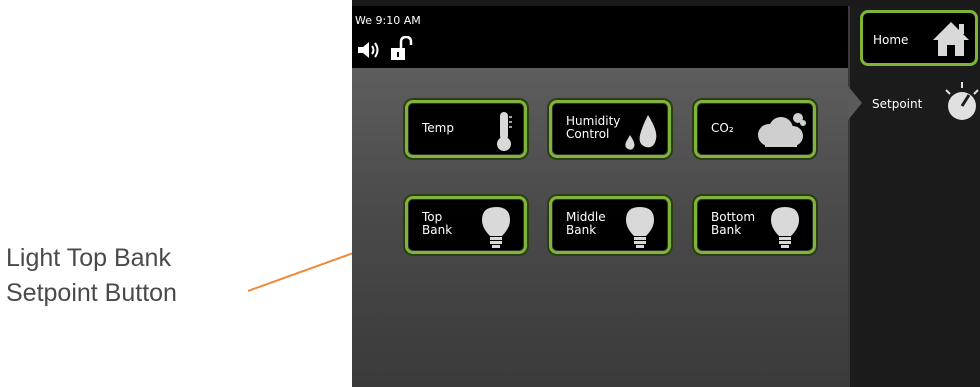  Describe the element at coordinates (951, 39) in the screenshot. I see `home-icon` at that location.